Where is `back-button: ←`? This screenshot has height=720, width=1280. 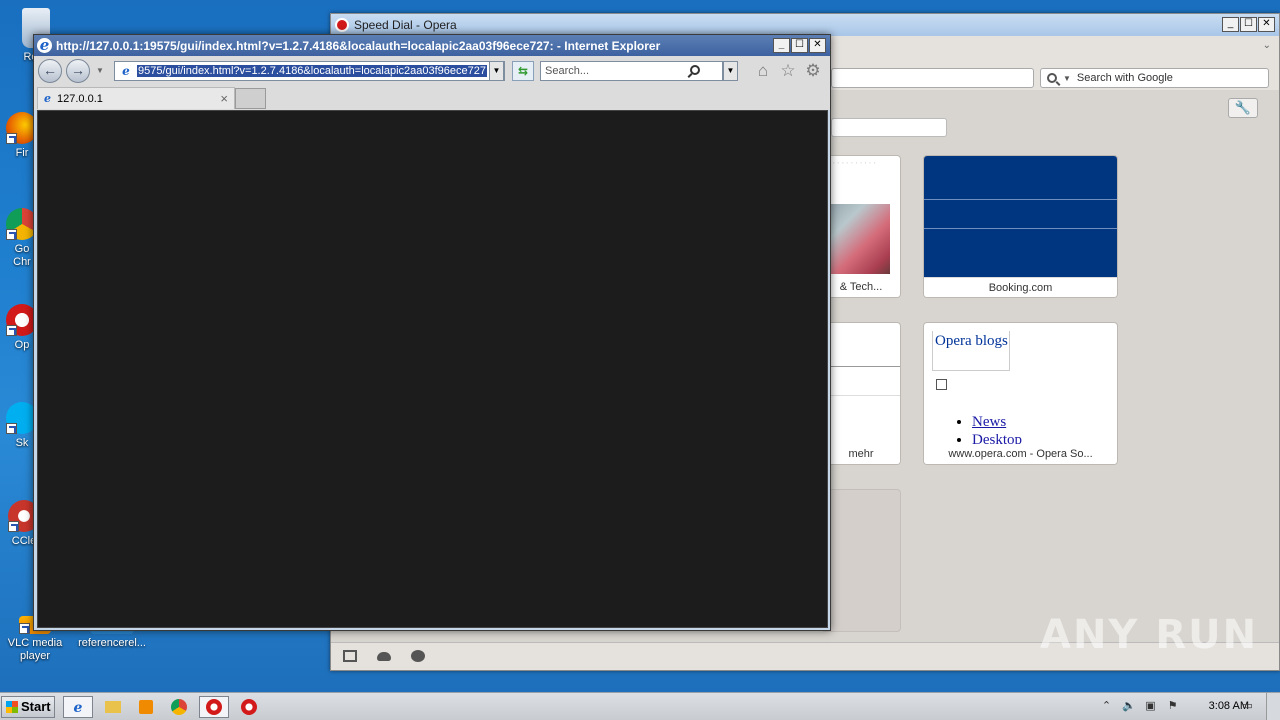 back-button: ← is located at coordinates (50, 71).